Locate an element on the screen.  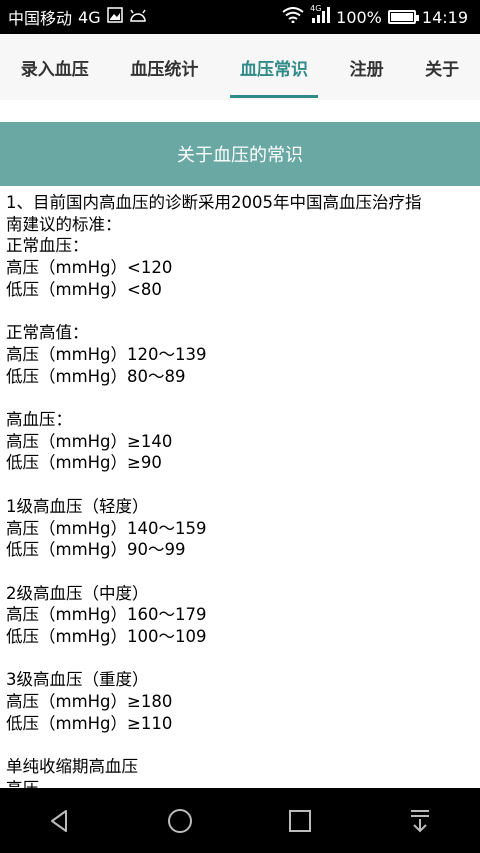
tab-label: 关于 is located at coordinates (442, 69).